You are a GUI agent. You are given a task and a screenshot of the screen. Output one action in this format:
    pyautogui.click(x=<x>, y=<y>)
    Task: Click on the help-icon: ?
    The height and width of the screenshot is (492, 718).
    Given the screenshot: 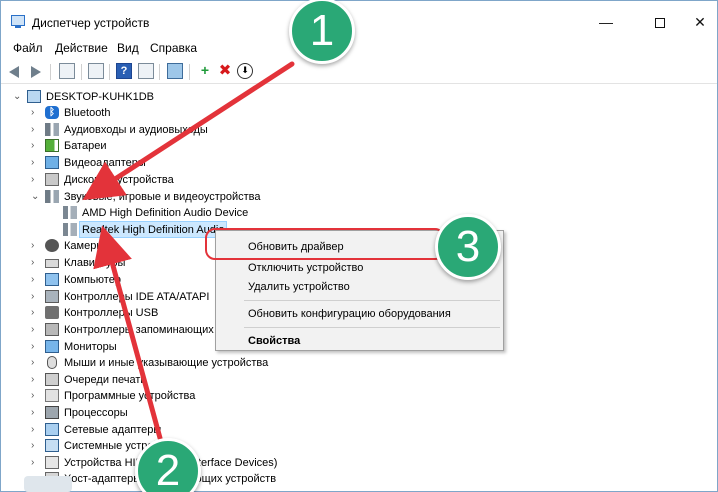 What is the action you would take?
    pyautogui.click(x=124, y=71)
    